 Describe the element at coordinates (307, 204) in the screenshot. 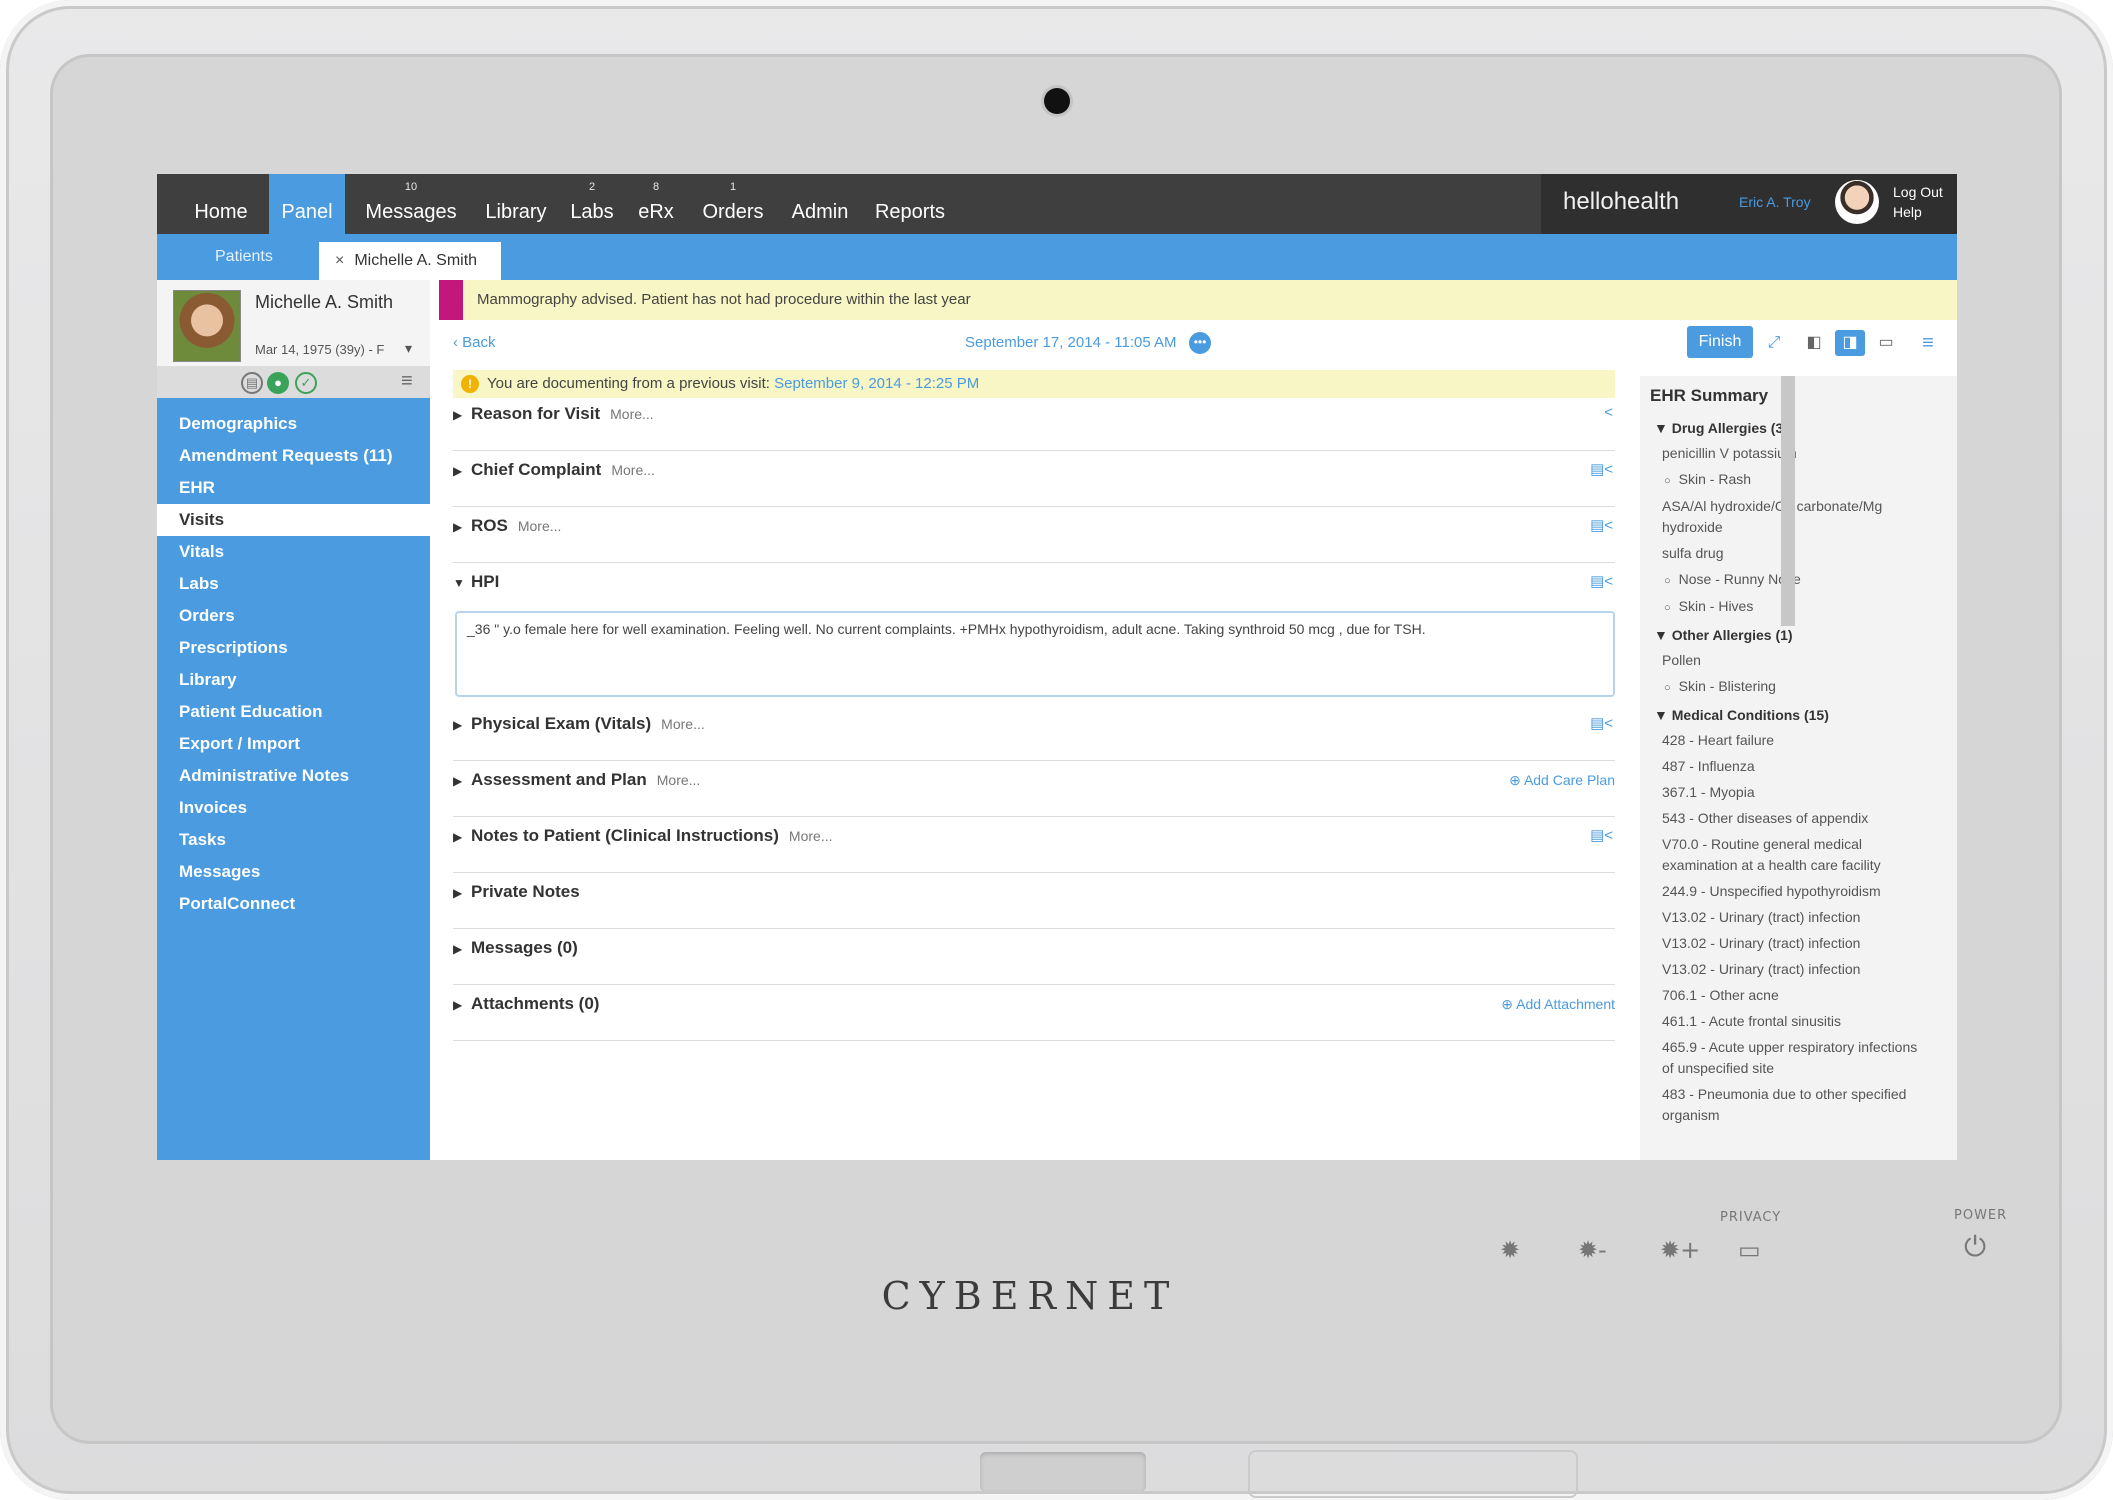

I see `nav-panel: Panel` at that location.